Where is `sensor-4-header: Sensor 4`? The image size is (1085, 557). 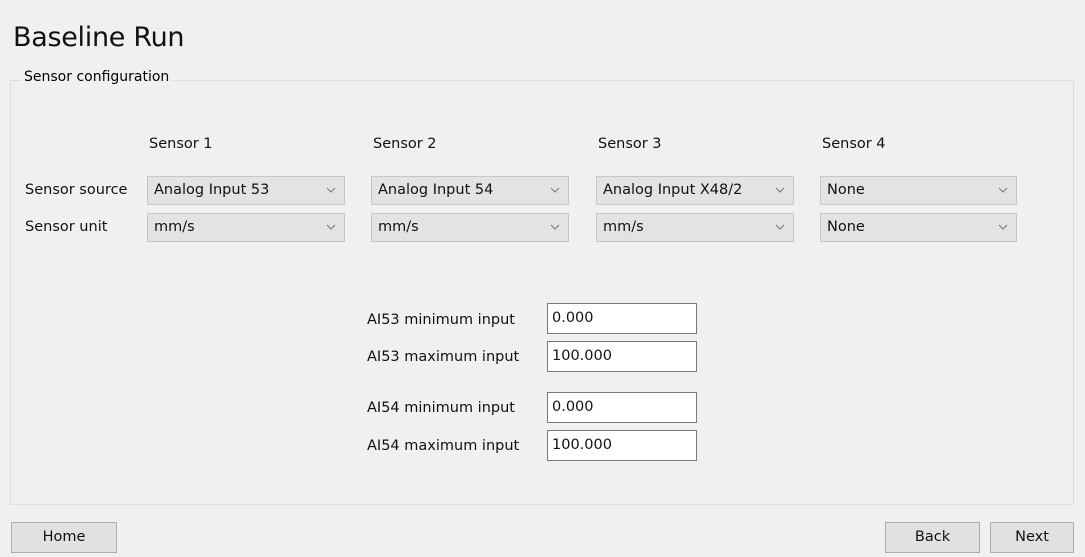
sensor-4-header: Sensor 4 is located at coordinates (854, 144).